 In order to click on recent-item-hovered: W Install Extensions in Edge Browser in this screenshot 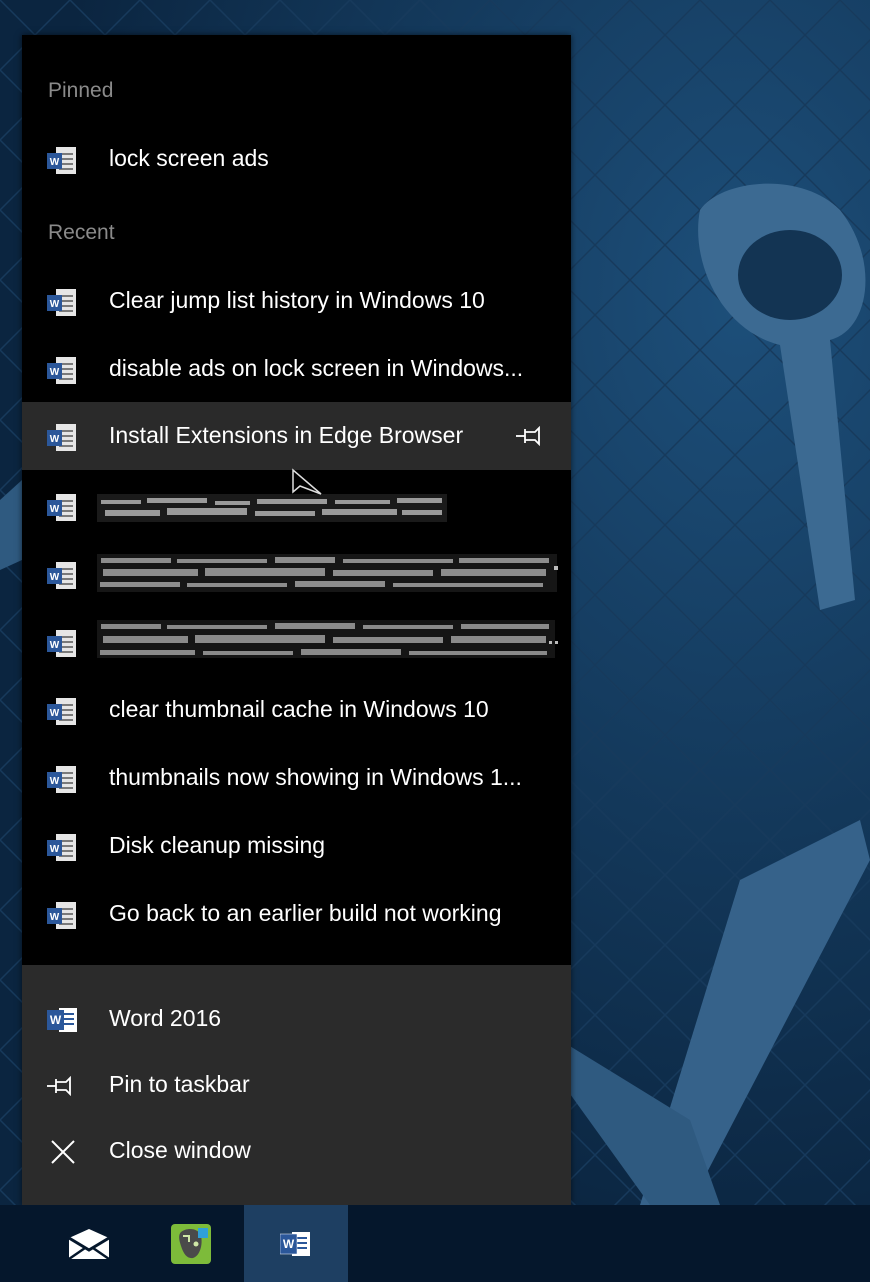, I will do `click(296, 436)`.